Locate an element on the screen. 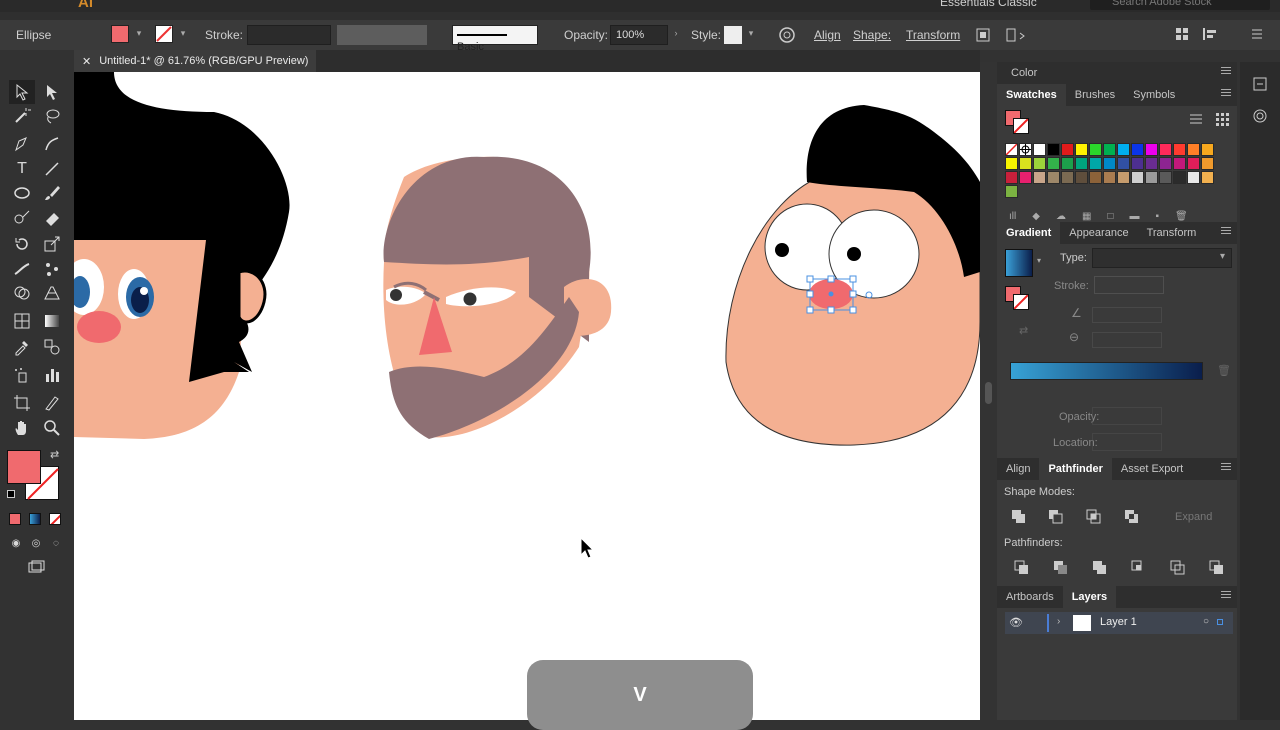 The height and width of the screenshot is (730, 1280). puppet-warp-tool-icon is located at coordinates (52, 269).